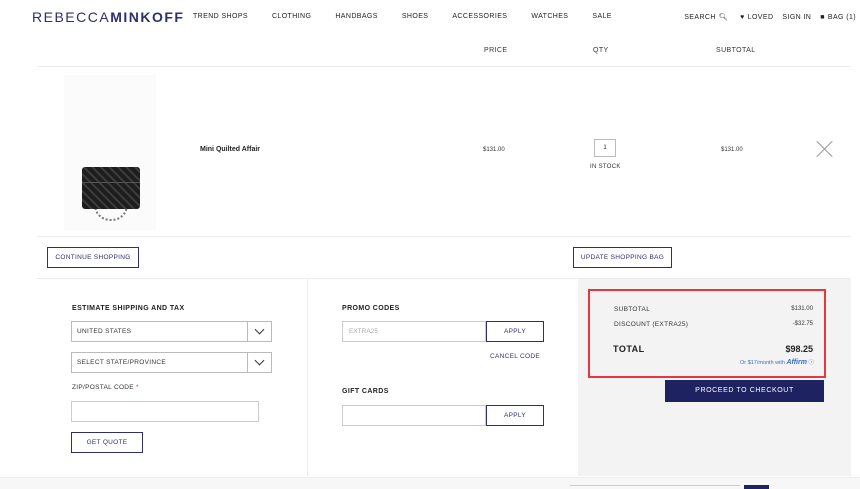  Describe the element at coordinates (601, 50) in the screenshot. I see `col-header-qty: QTY` at that location.